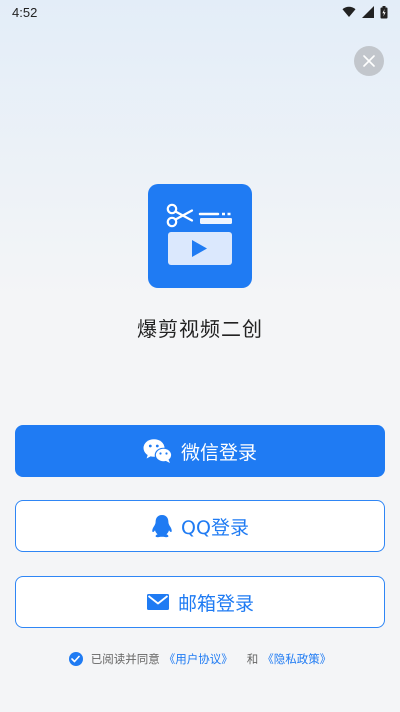 The height and width of the screenshot is (712, 400). Describe the element at coordinates (215, 527) in the screenshot. I see `qq-login-label: QQ登录` at that location.